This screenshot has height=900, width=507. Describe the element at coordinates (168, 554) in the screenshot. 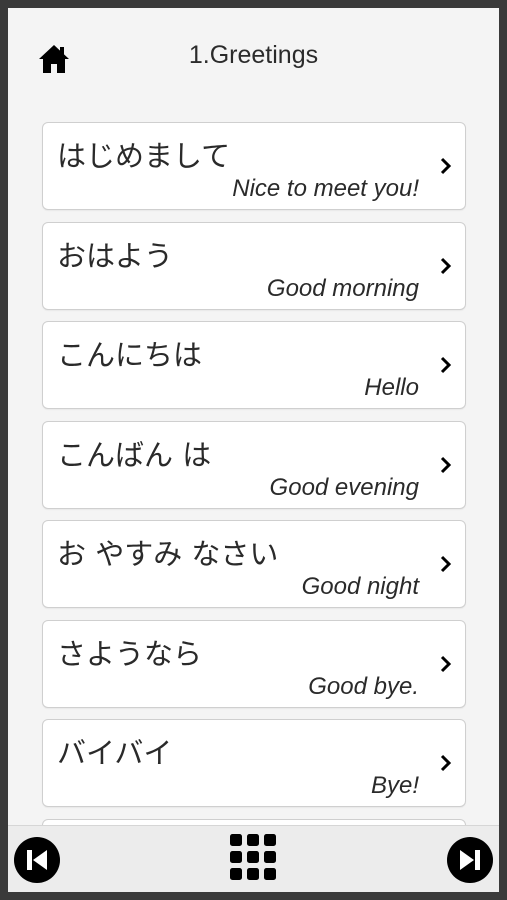

I see `japanese-phrase: お やすみ なさい` at that location.